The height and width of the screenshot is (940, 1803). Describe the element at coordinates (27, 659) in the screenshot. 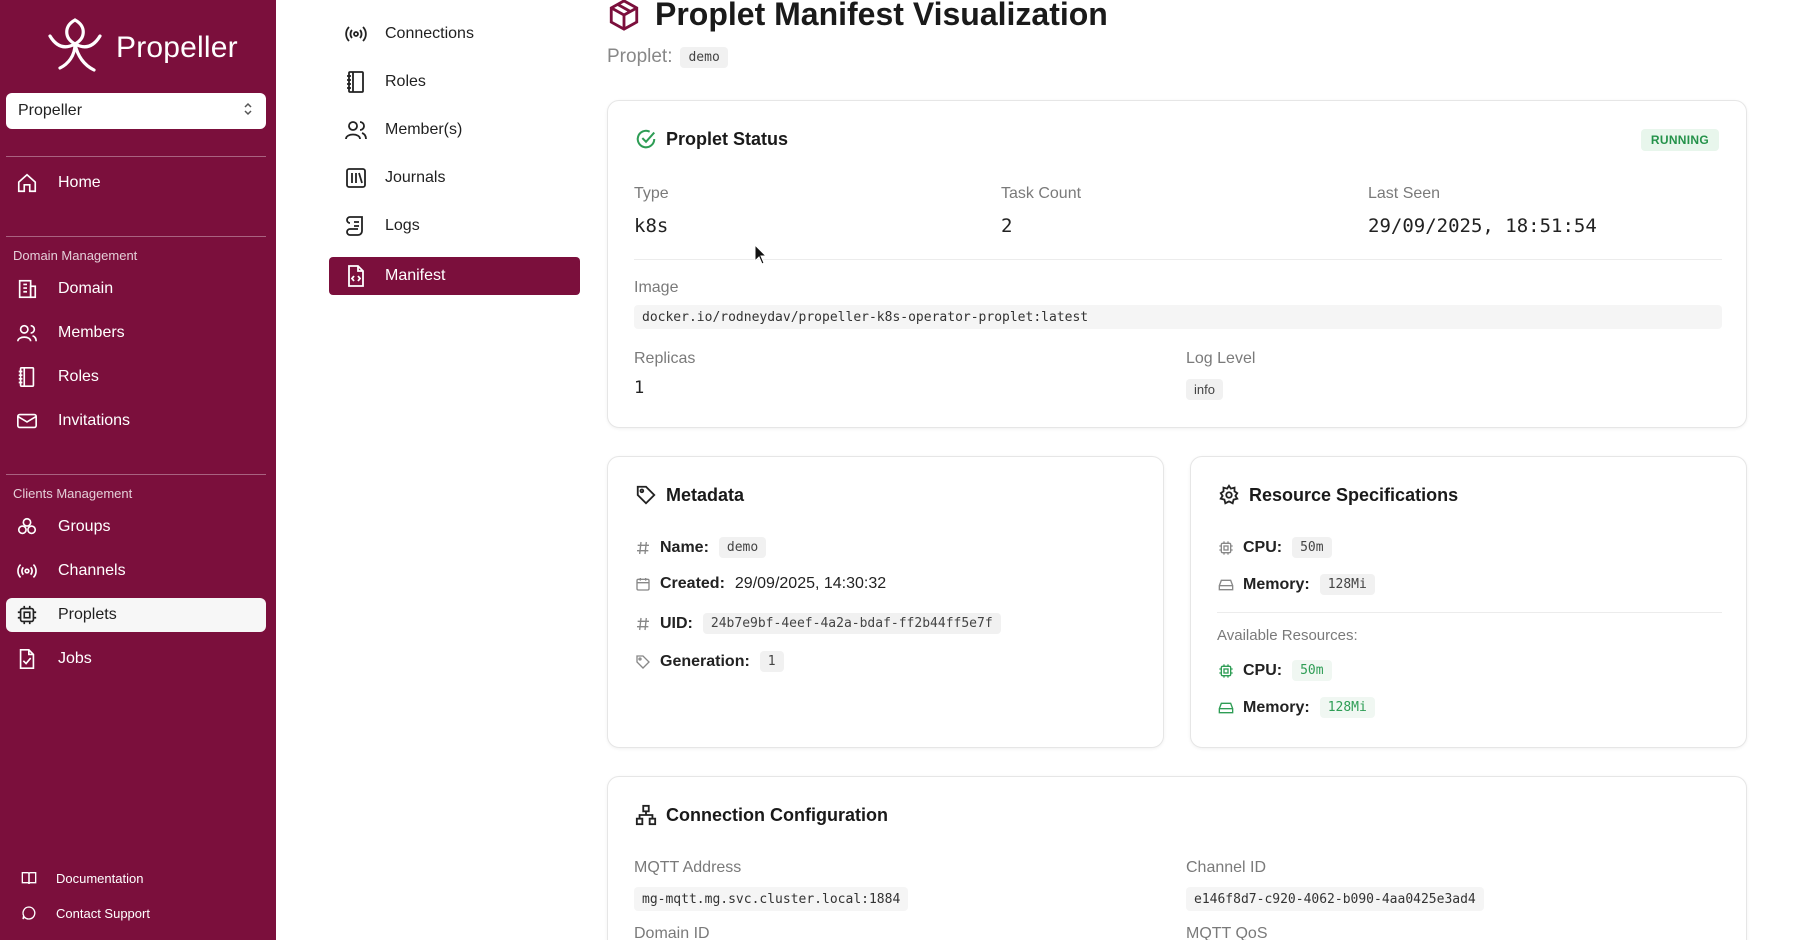

I see `file-check-icon` at that location.